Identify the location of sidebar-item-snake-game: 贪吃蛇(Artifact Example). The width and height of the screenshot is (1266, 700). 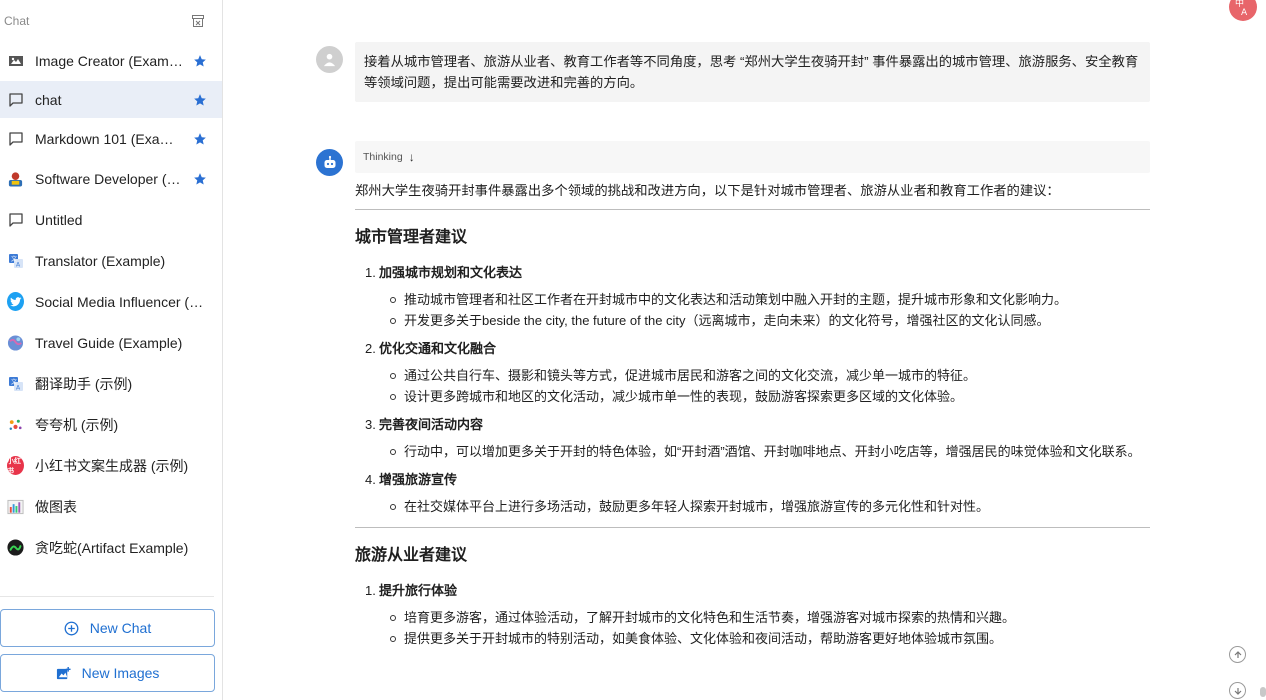
(111, 547).